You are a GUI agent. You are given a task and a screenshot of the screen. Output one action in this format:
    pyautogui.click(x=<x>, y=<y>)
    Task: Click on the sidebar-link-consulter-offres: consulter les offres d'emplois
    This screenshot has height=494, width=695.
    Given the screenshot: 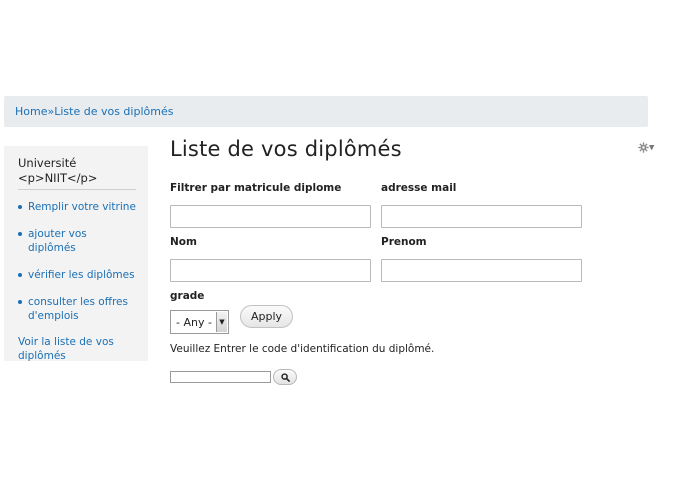 What is the action you would take?
    pyautogui.click(x=78, y=309)
    